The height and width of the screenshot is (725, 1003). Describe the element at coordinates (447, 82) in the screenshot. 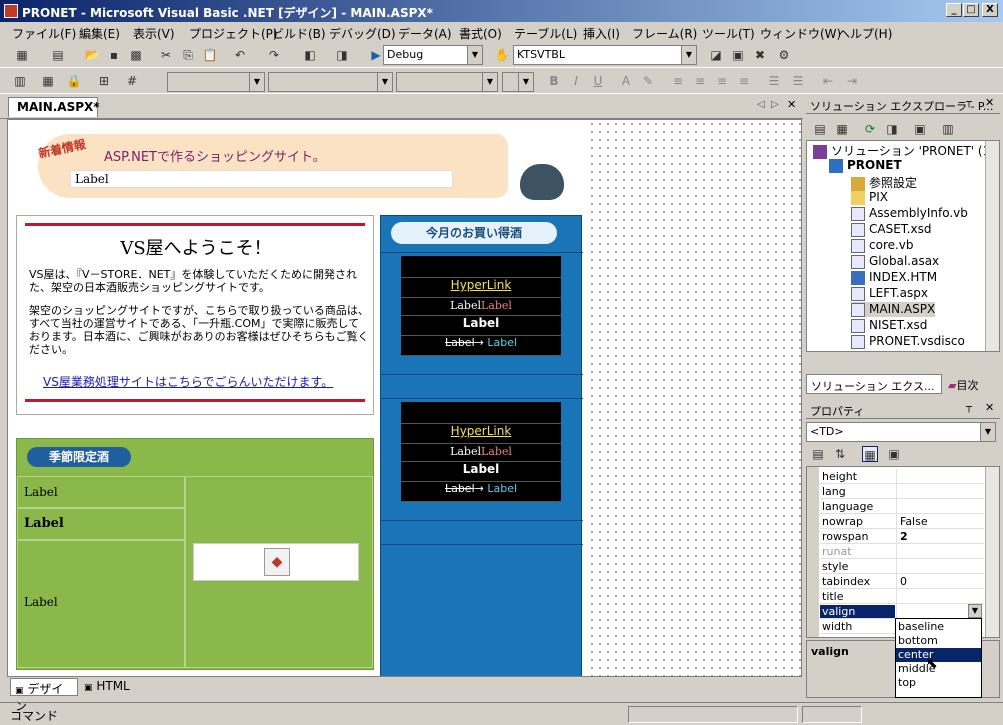

I see `font-size-select: ▼` at that location.